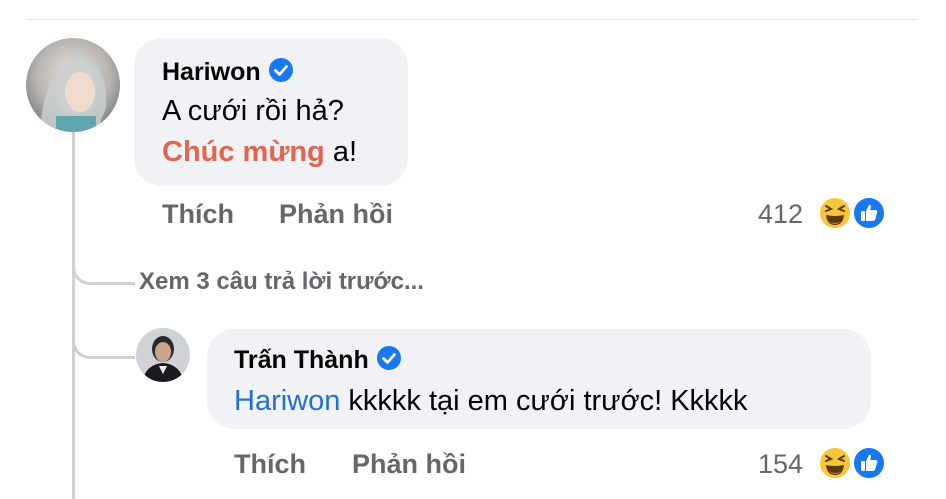 This screenshot has height=499, width=946. I want to click on reaction-count: 154, so click(780, 464).